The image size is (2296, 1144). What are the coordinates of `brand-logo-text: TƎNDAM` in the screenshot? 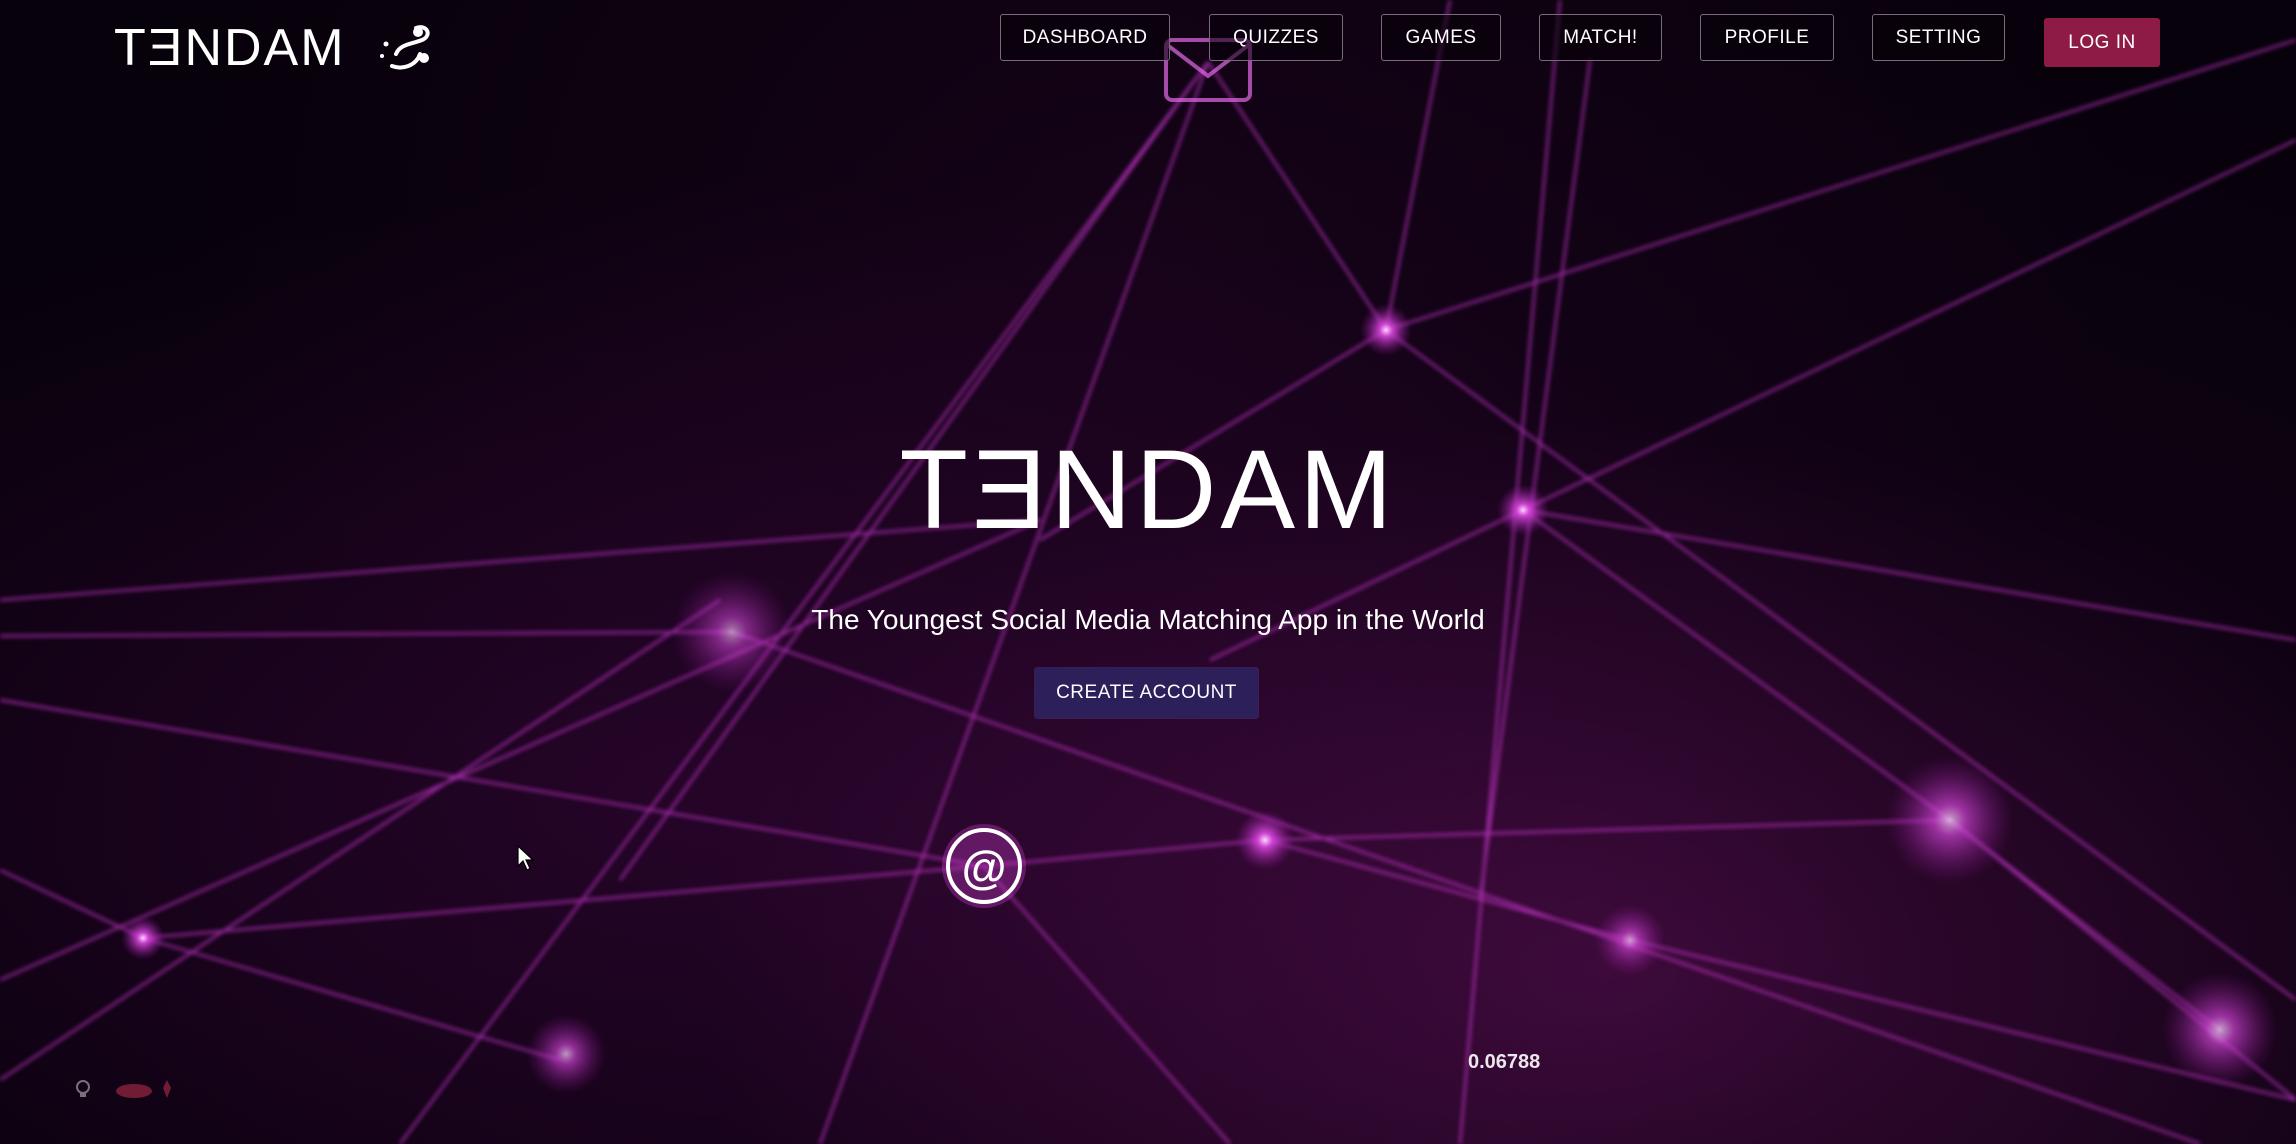 It's located at (230, 48).